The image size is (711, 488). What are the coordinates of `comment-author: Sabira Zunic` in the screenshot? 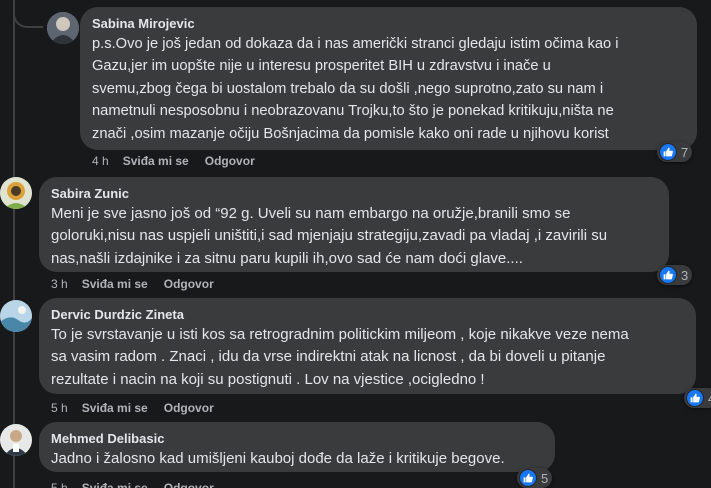 It's located at (354, 194).